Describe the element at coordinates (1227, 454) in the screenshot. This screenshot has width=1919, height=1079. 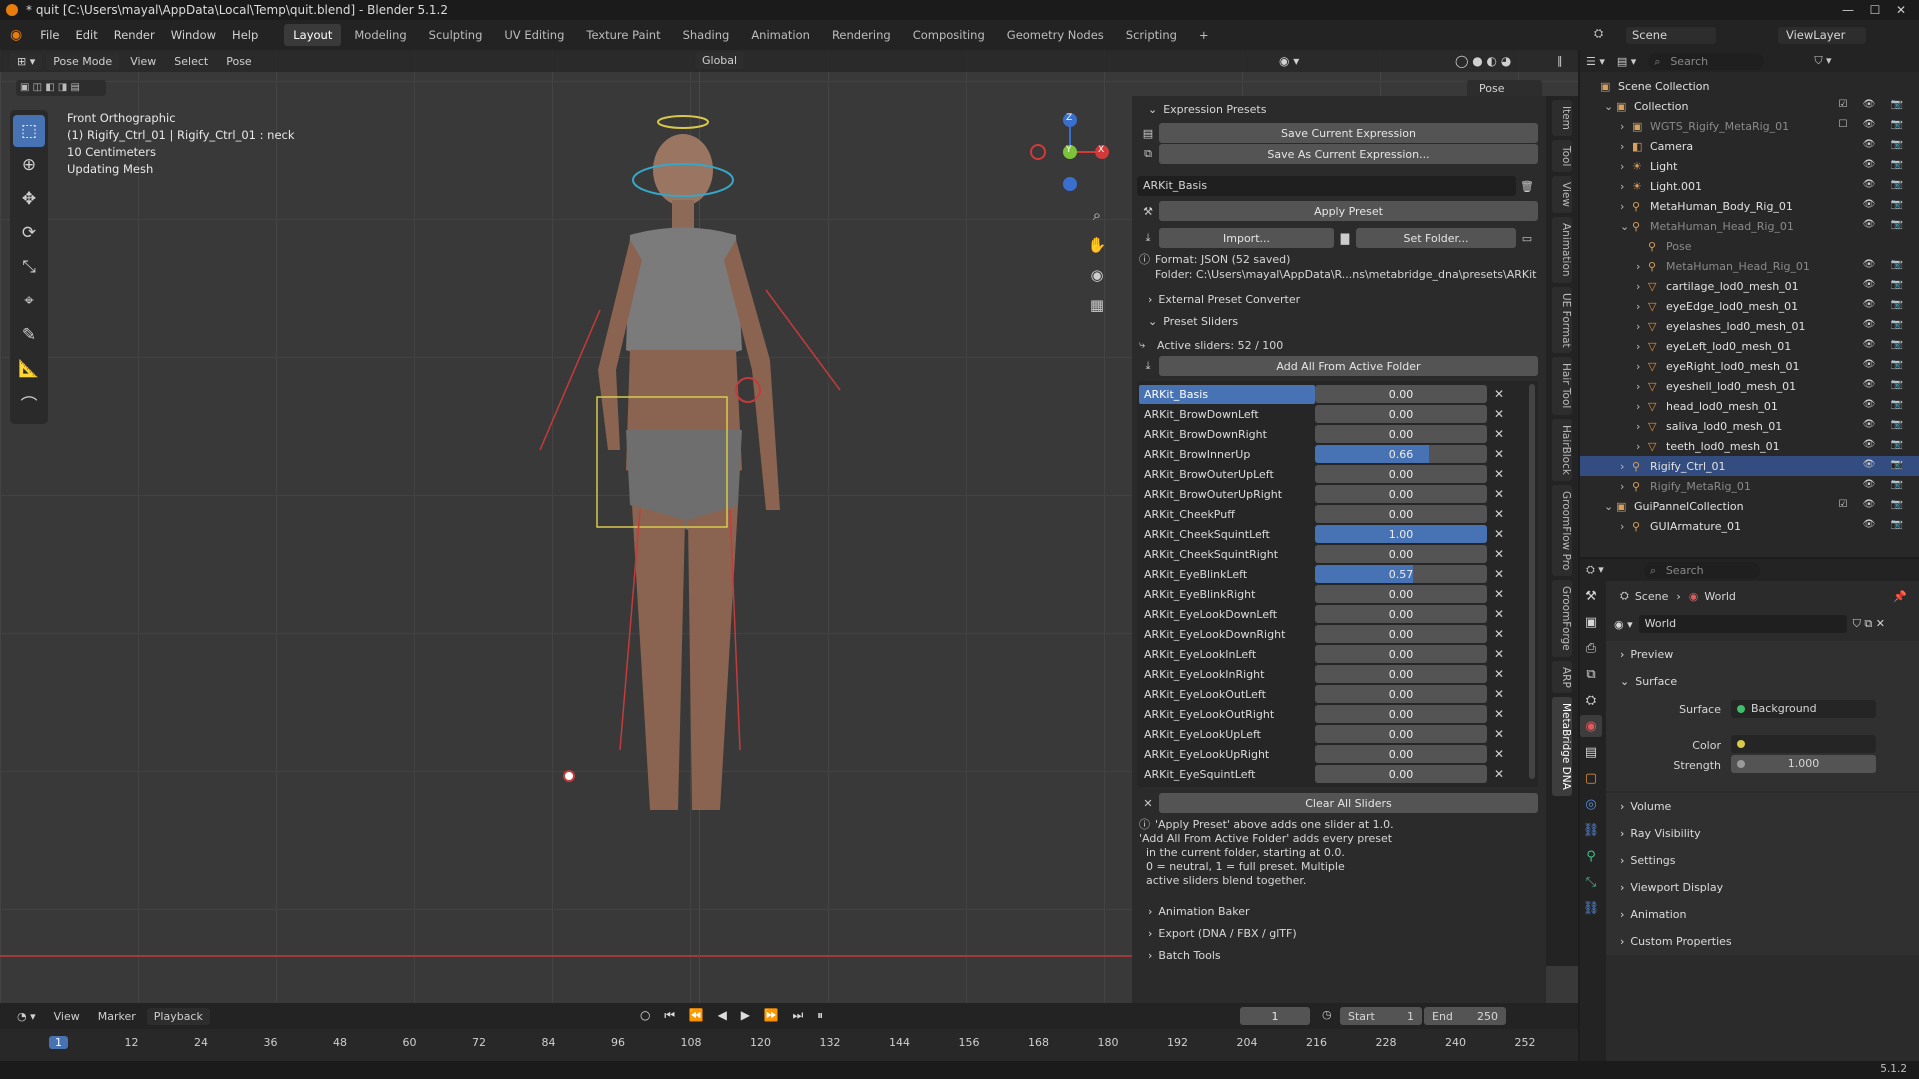
I see `slider-name: ARKit_BrowInnerUp` at that location.